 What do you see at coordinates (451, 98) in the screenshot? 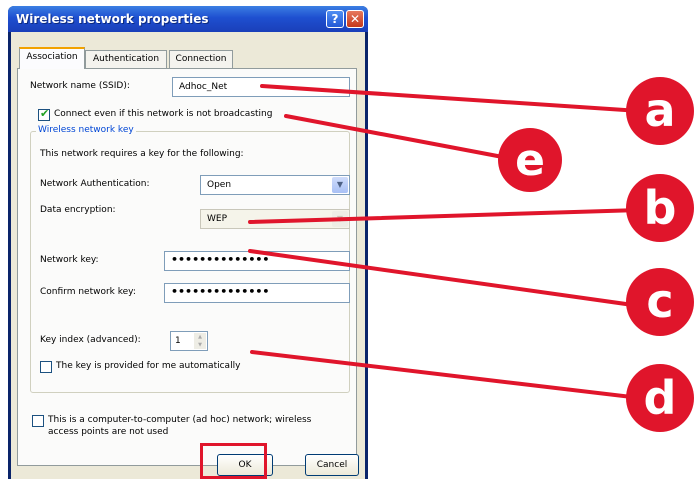
I see `annotation-line-a` at bounding box center [451, 98].